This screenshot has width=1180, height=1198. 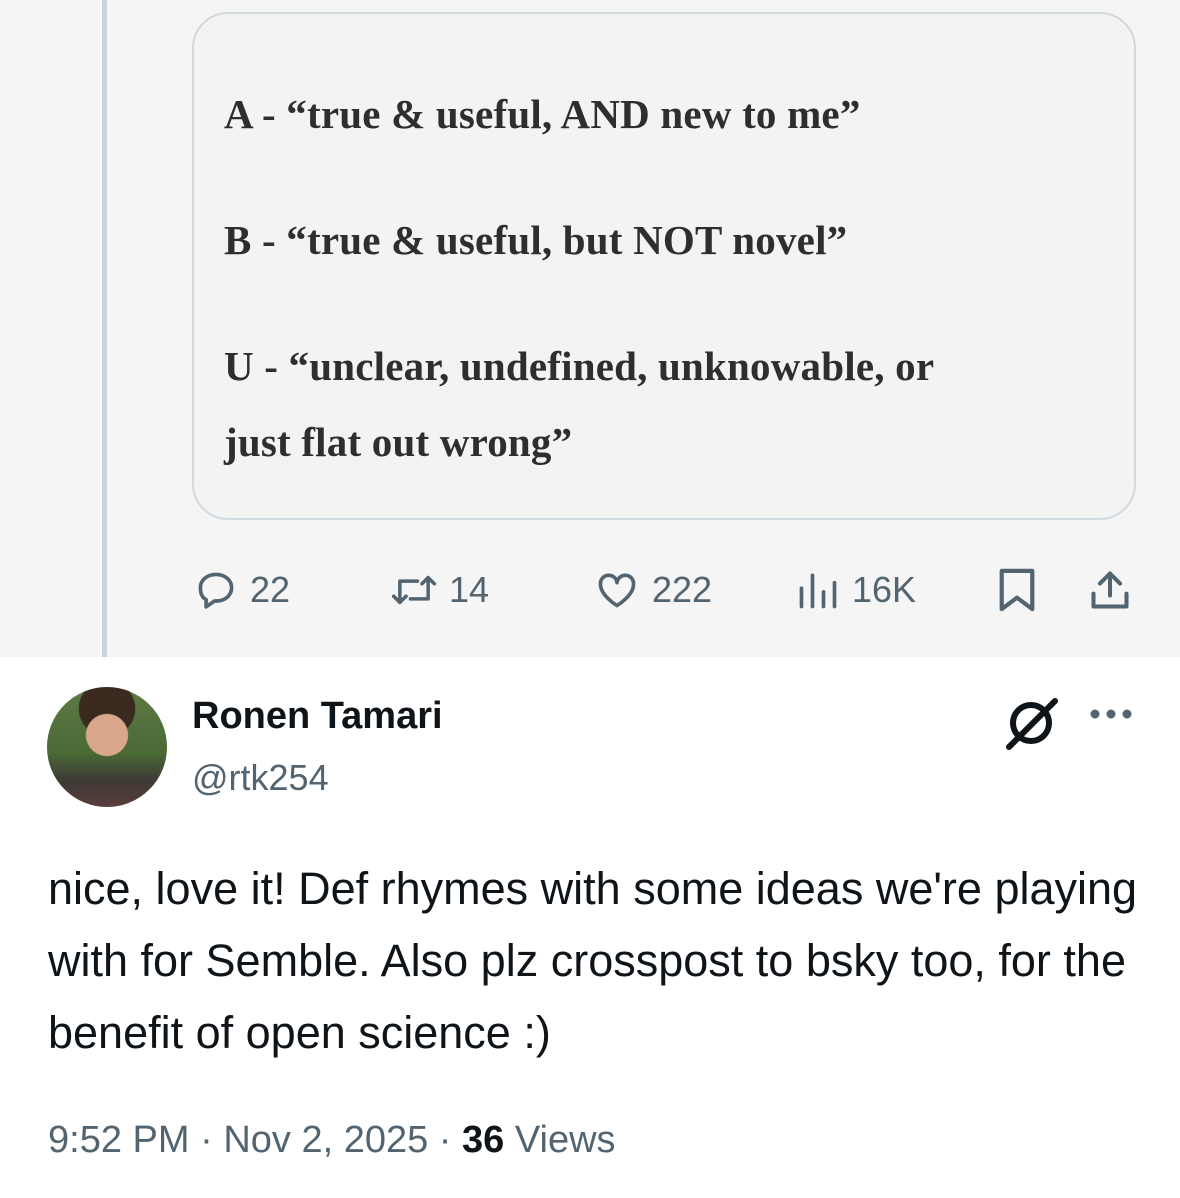 What do you see at coordinates (325, 1140) in the screenshot?
I see `tweet-date: Nov 2, 2025` at bounding box center [325, 1140].